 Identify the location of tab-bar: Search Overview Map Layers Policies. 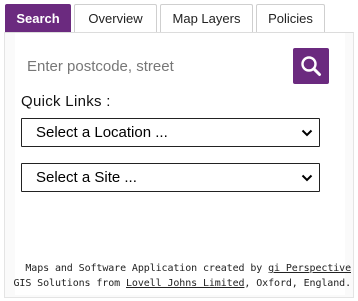
(179, 16).